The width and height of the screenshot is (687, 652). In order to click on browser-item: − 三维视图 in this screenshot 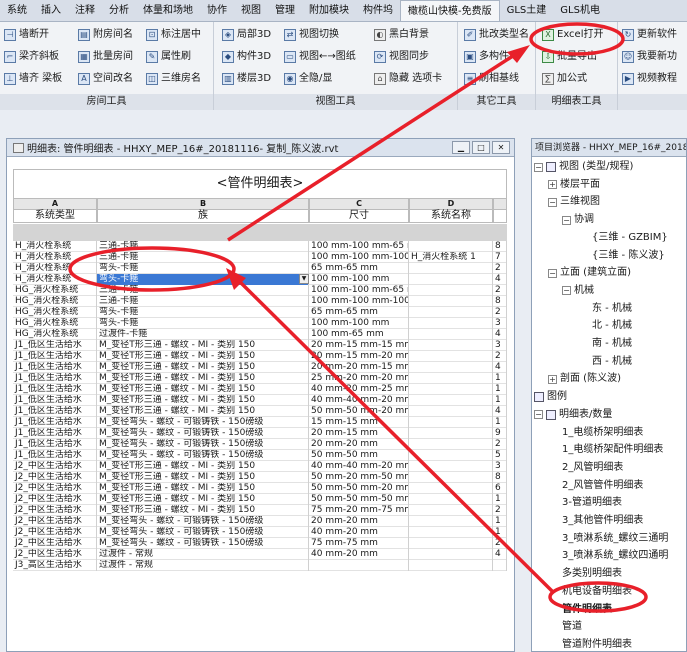, I will do `click(574, 202)`.